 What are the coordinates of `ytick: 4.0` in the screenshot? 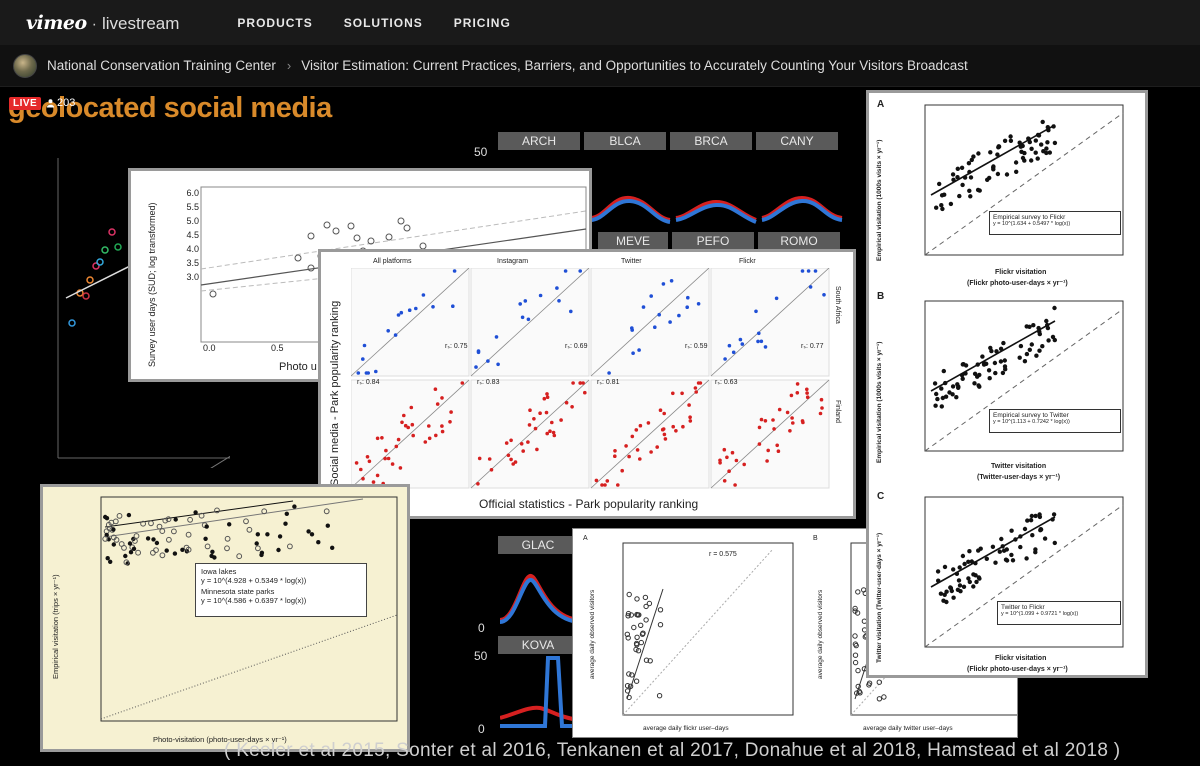 It's located at (192, 249).